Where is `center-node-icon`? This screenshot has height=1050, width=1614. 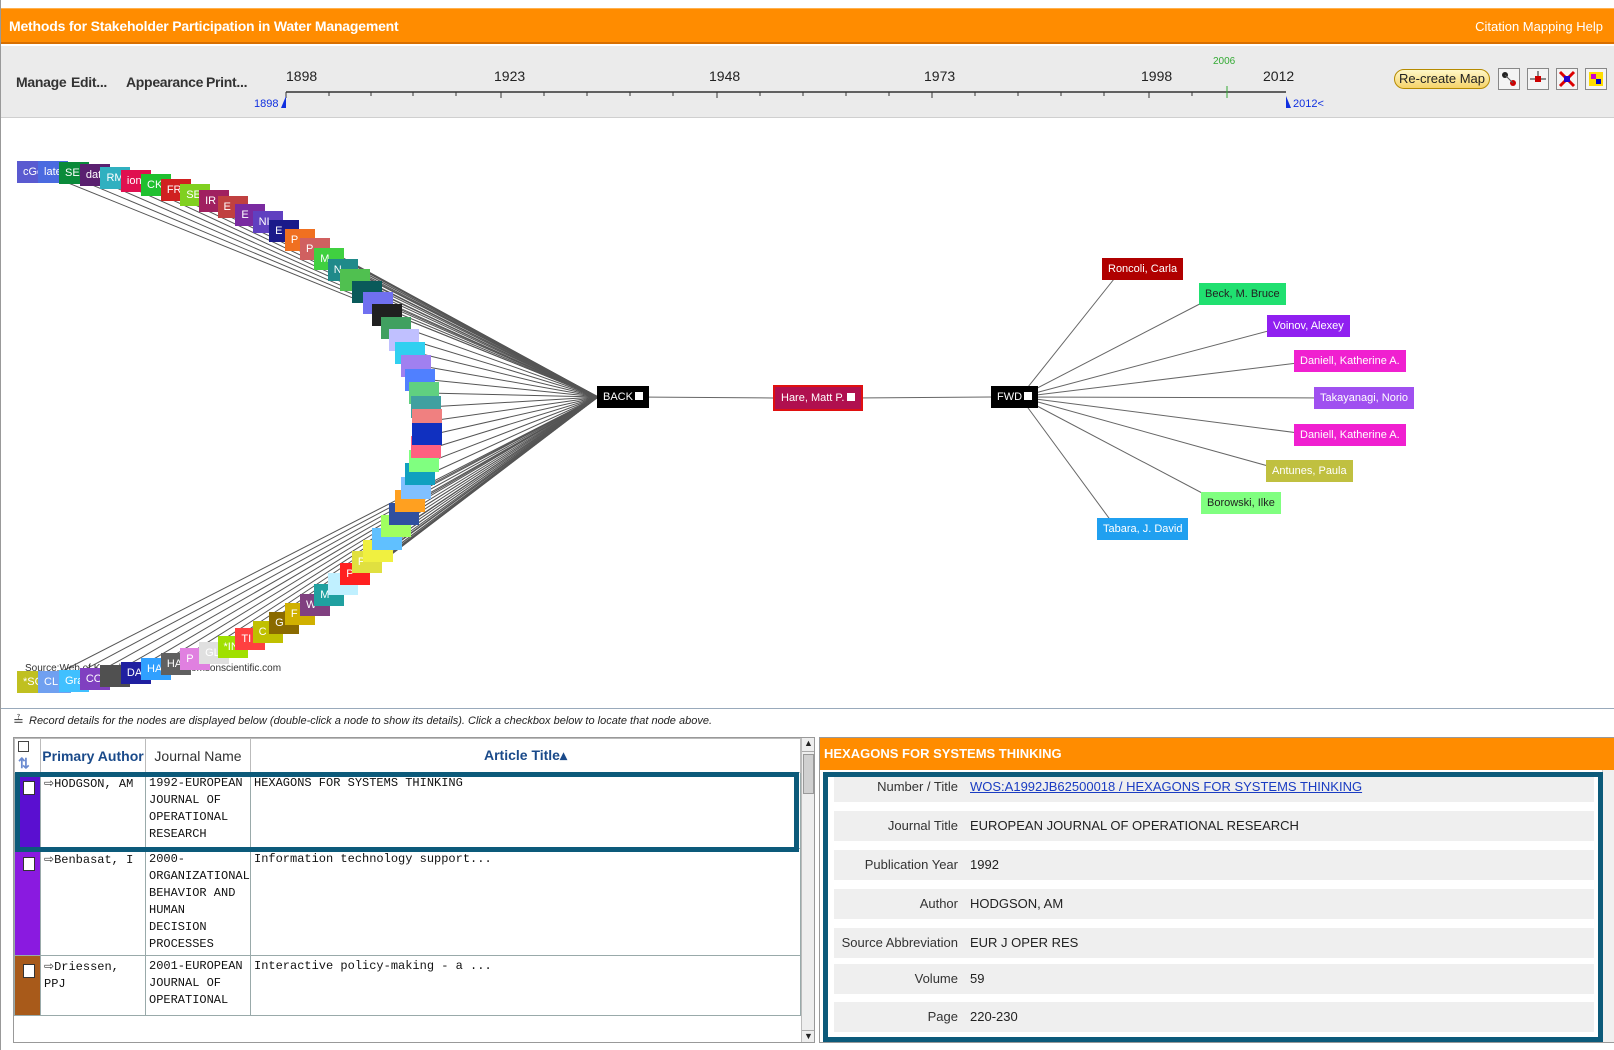
center-node-icon is located at coordinates (1538, 79).